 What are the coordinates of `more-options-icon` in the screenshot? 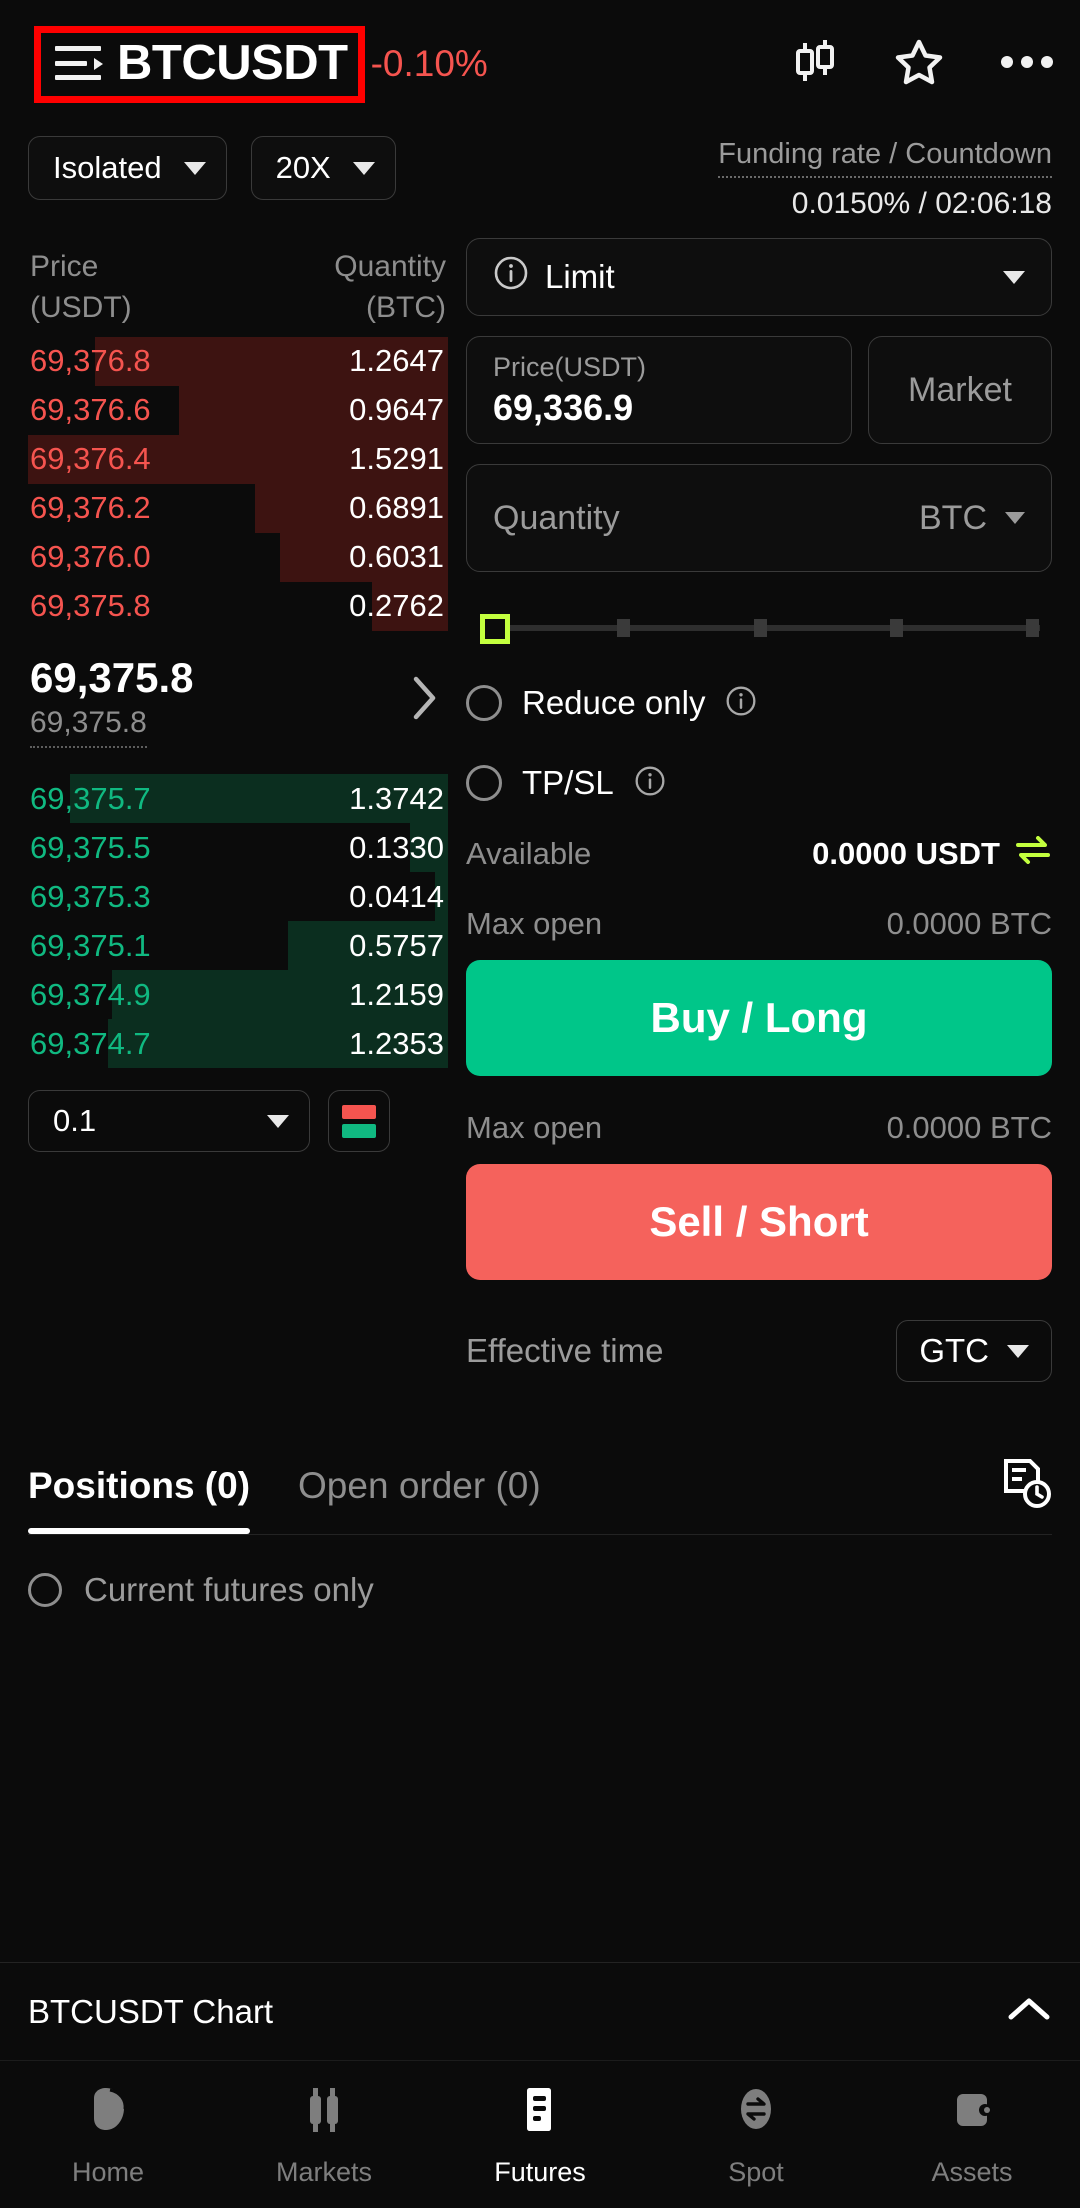 It's located at (1027, 64).